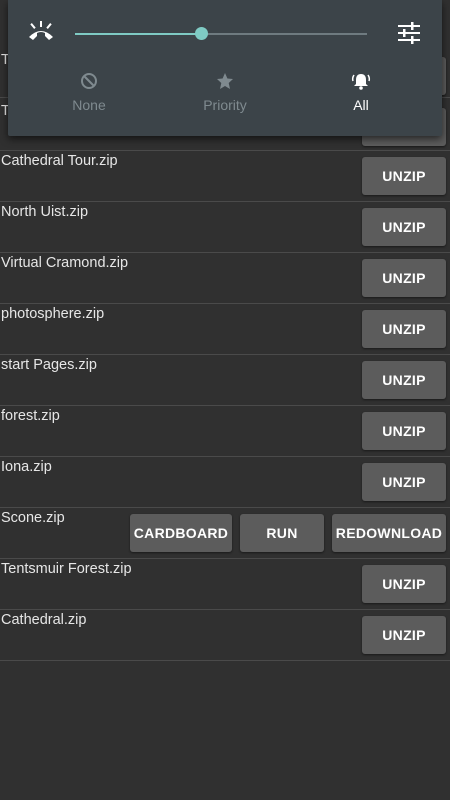 The height and width of the screenshot is (800, 450). What do you see at coordinates (225, 176) in the screenshot?
I see `list-item: Cathedral Tour.zip UNZIP` at bounding box center [225, 176].